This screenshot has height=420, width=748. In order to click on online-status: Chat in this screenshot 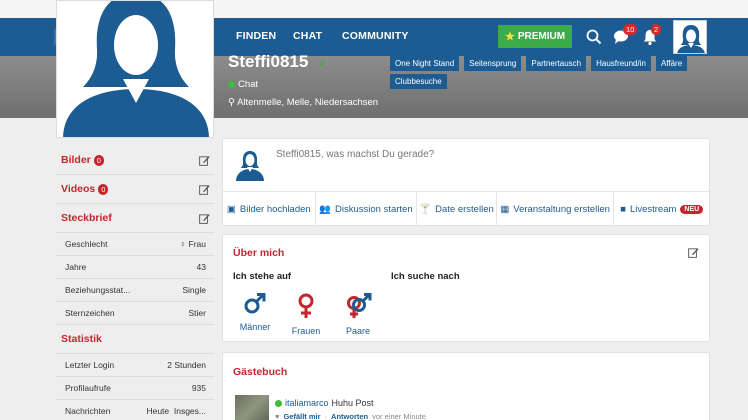, I will do `click(243, 84)`.